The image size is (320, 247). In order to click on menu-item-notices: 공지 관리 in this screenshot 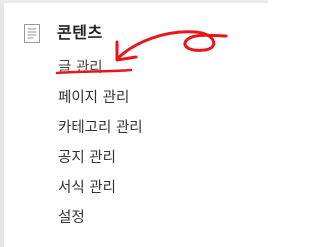, I will do `click(100, 158)`.